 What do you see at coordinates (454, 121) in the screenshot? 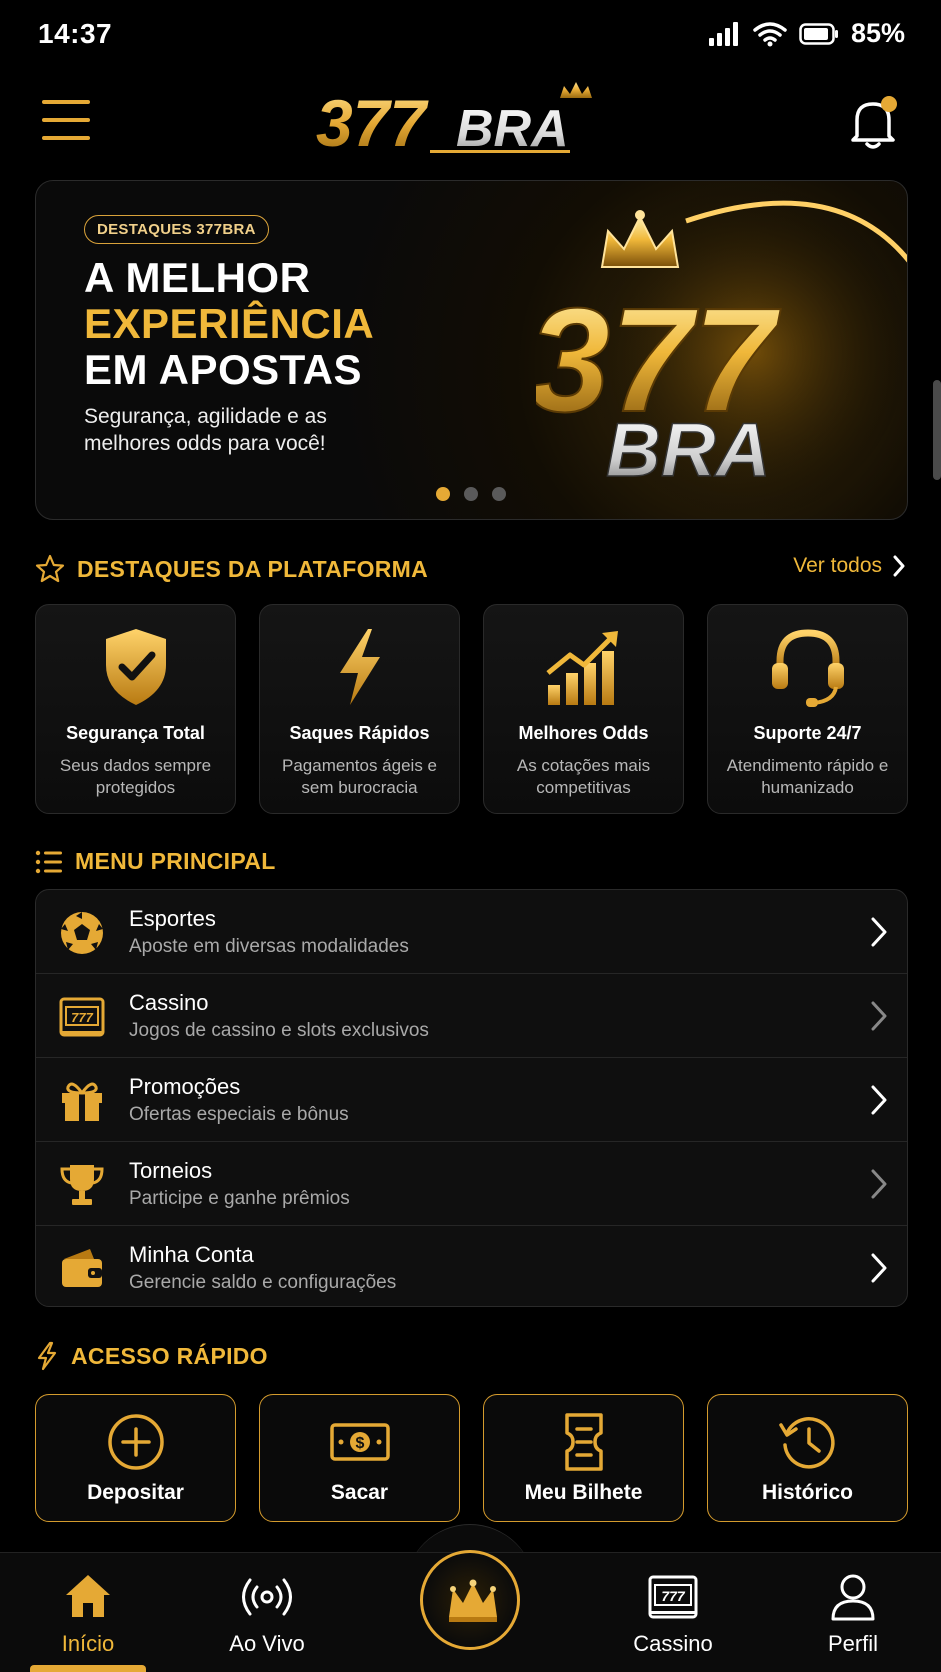
I see `brand-logo: 377 BRA` at bounding box center [454, 121].